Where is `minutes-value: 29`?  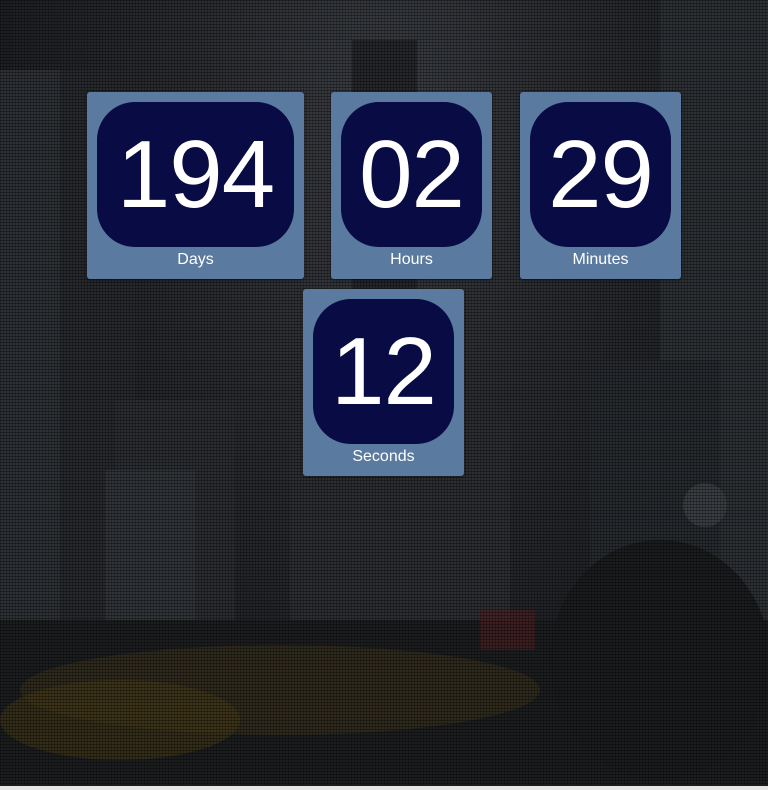
minutes-value: 29 is located at coordinates (601, 174).